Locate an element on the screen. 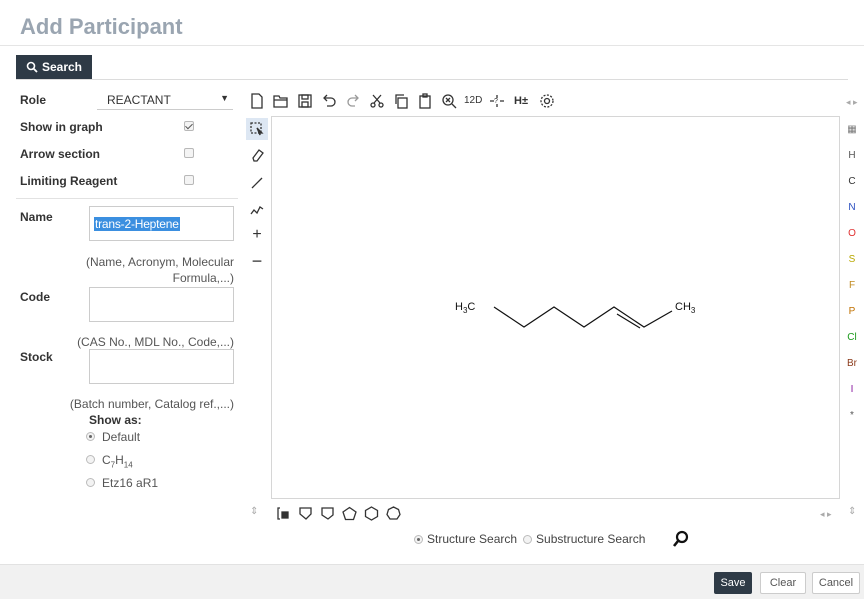 This screenshot has width=864, height=599. gear-icon is located at coordinates (547, 101).